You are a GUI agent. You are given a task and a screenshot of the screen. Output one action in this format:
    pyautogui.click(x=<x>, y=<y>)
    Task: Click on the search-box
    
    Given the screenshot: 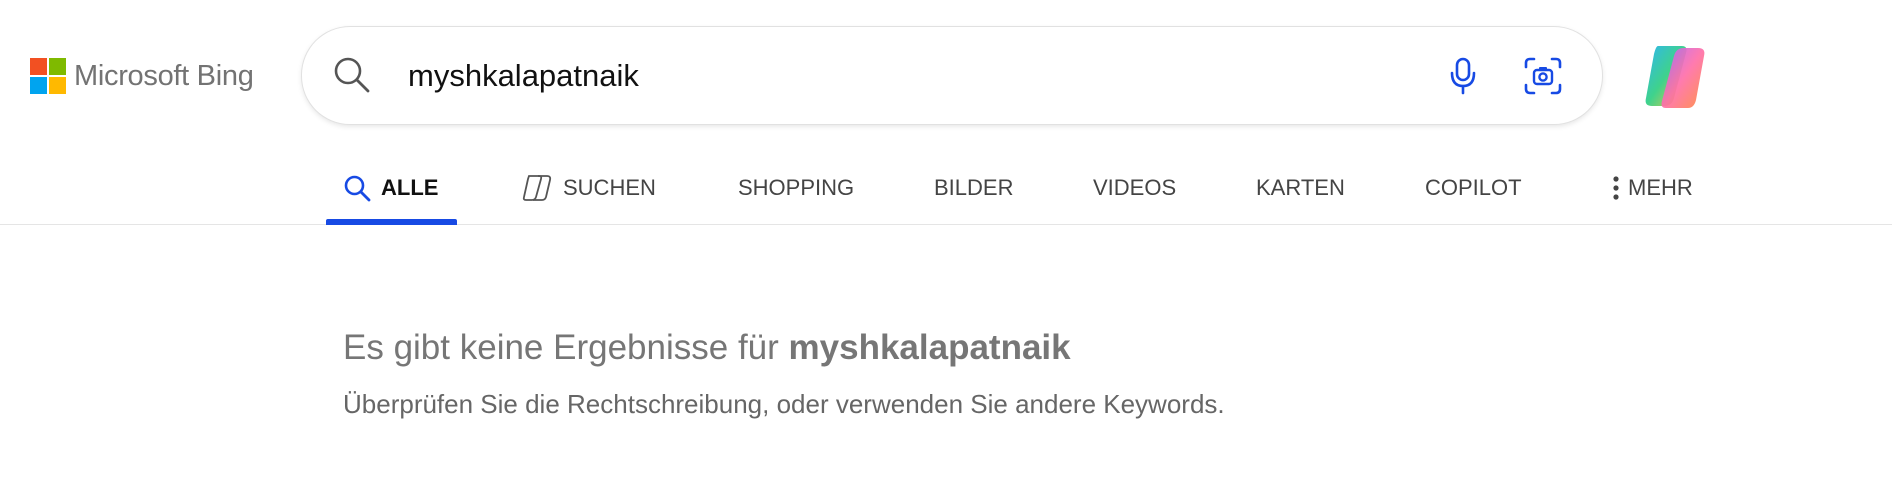 What is the action you would take?
    pyautogui.click(x=952, y=75)
    